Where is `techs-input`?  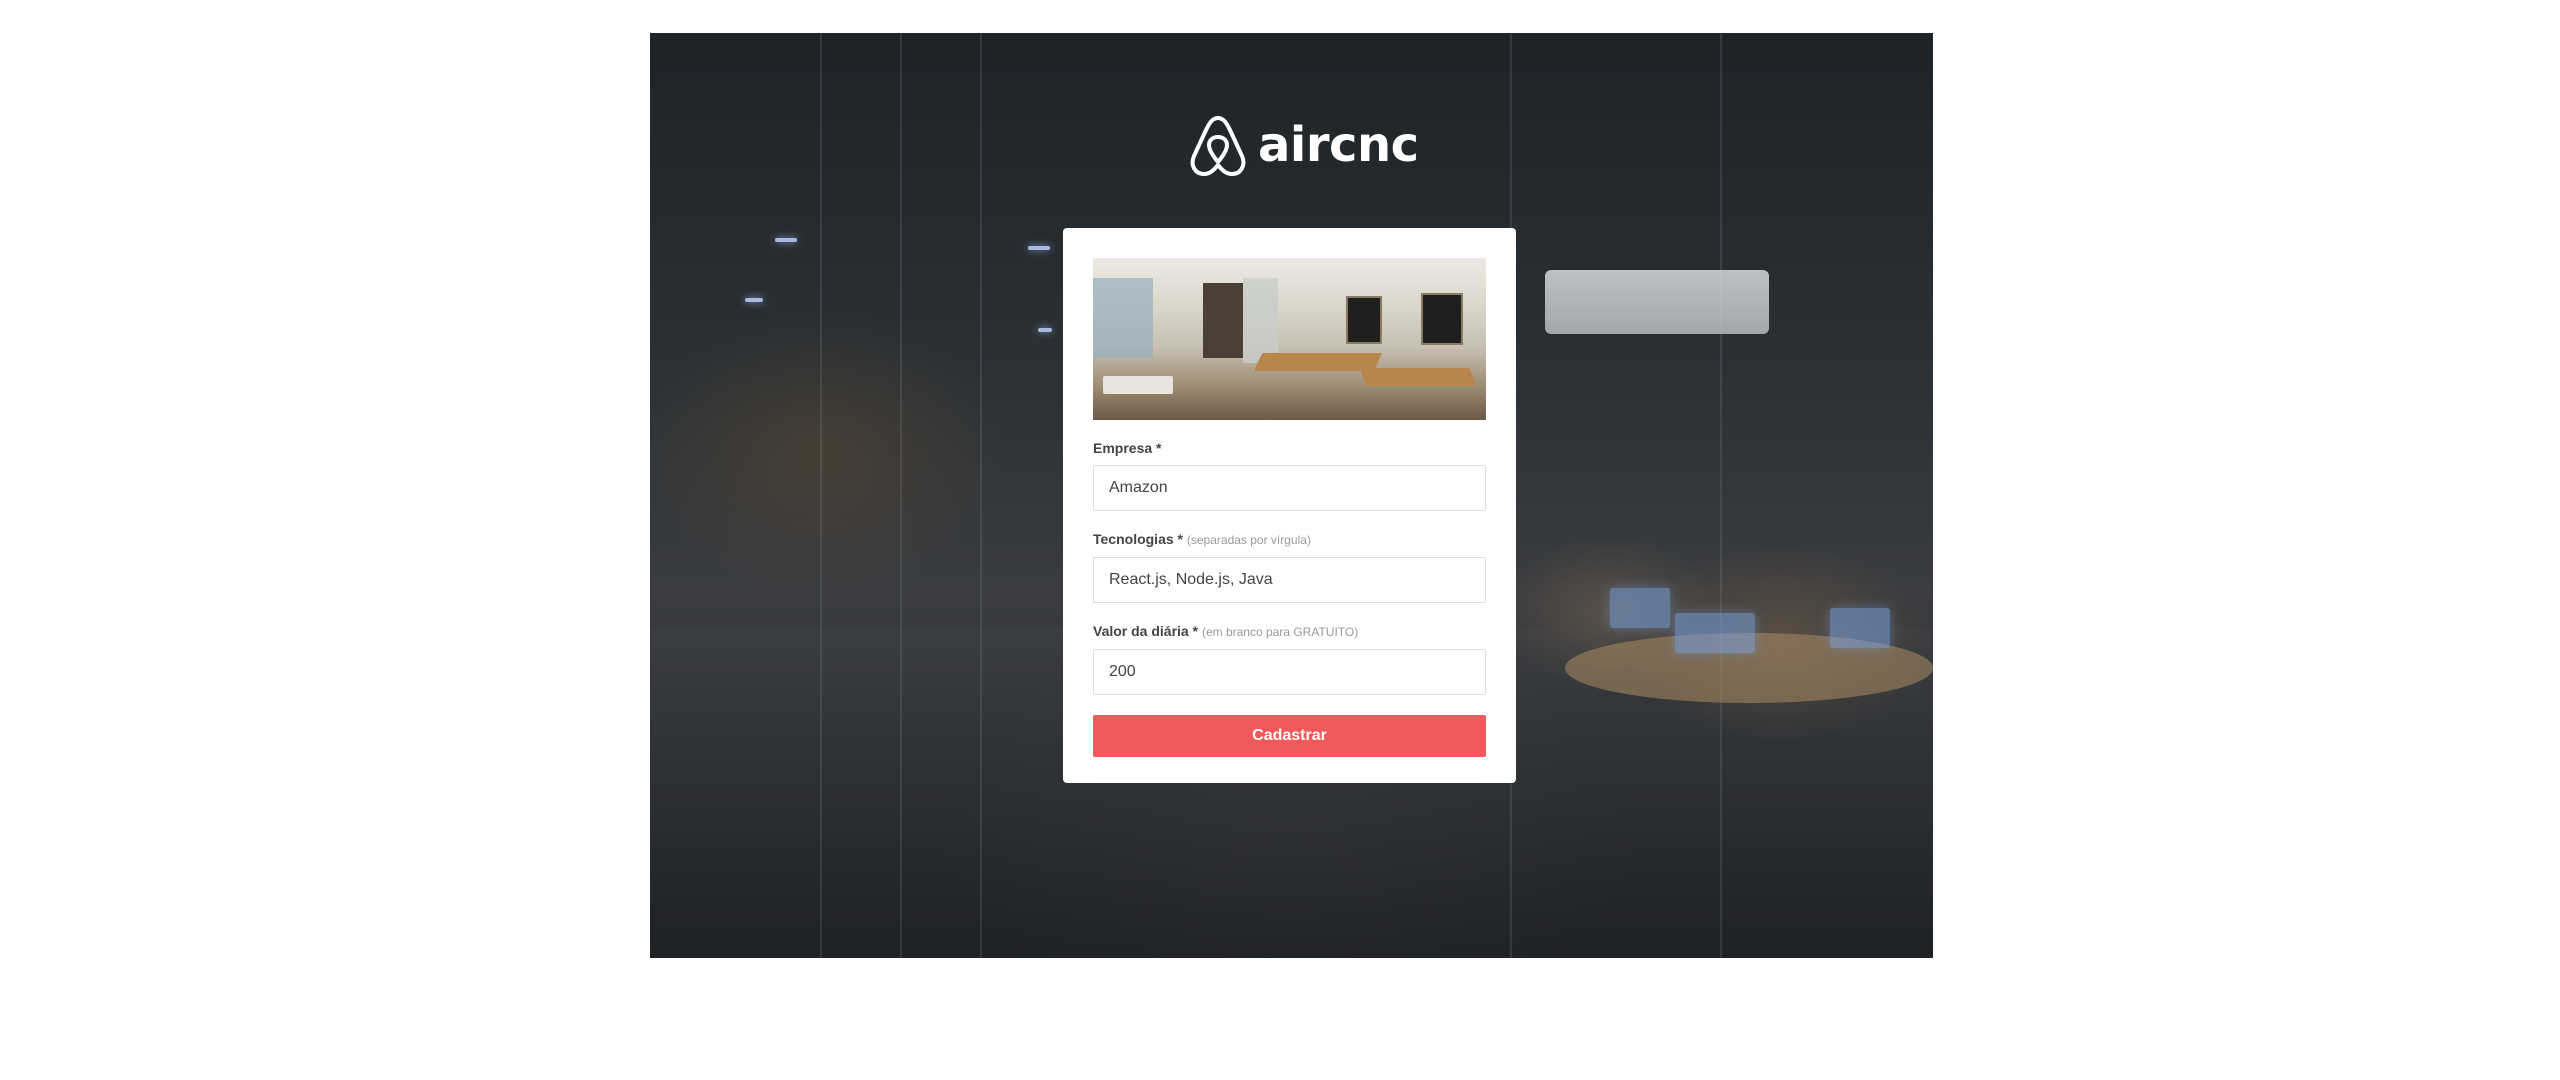 techs-input is located at coordinates (1289, 580).